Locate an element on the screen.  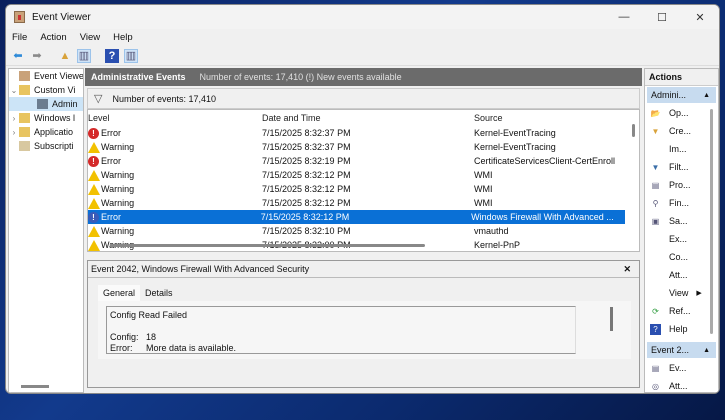
show-hide-tree-icon: ▥ is located at coordinates (84, 55).